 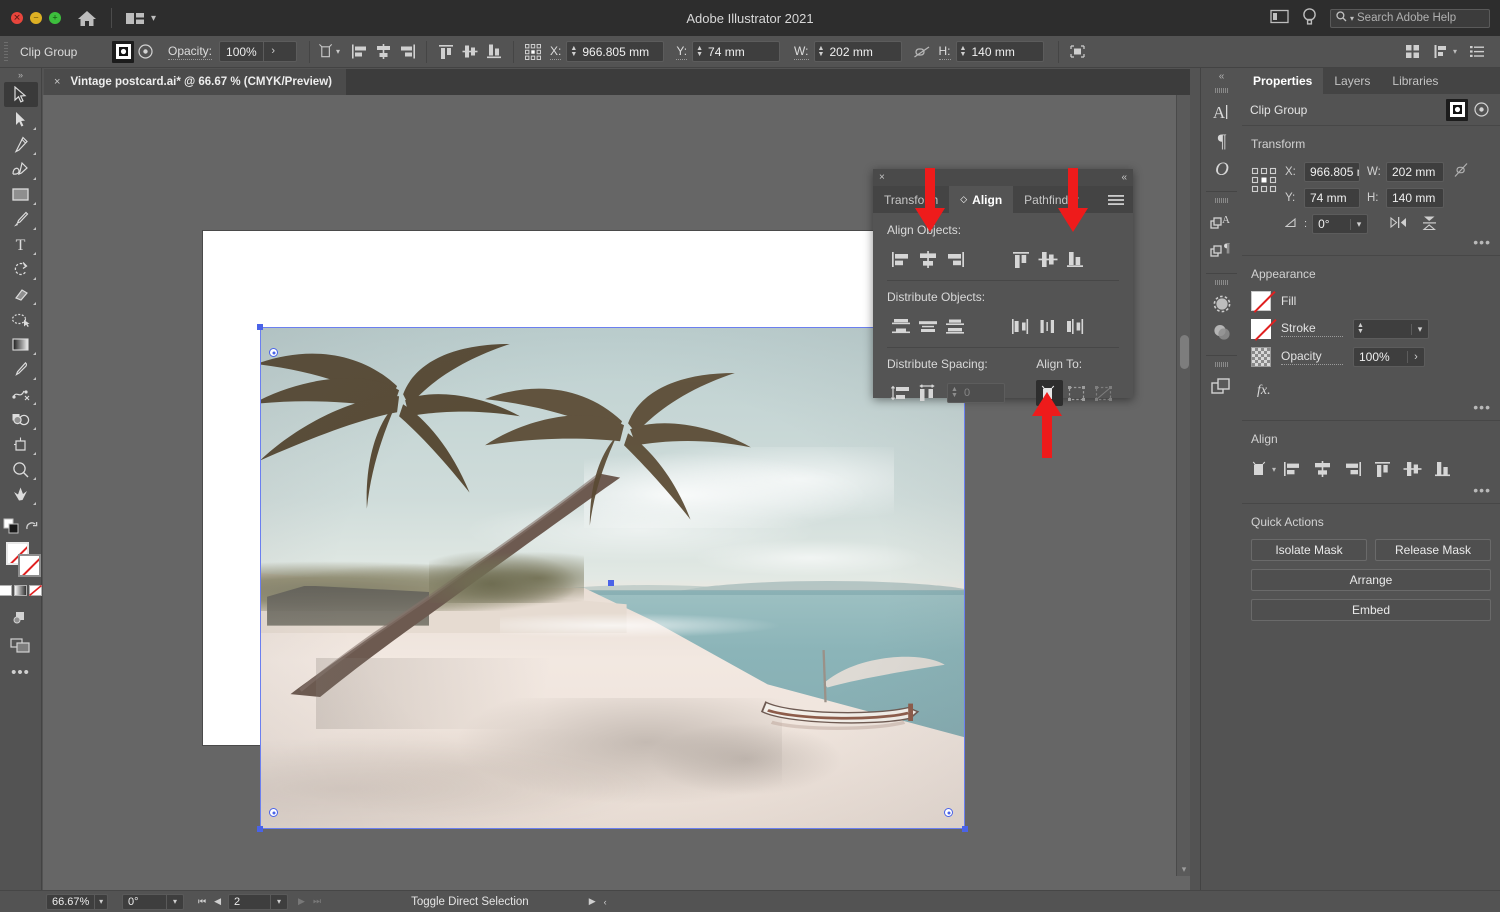 I want to click on transparency-panel-icon, so click(x=1222, y=332).